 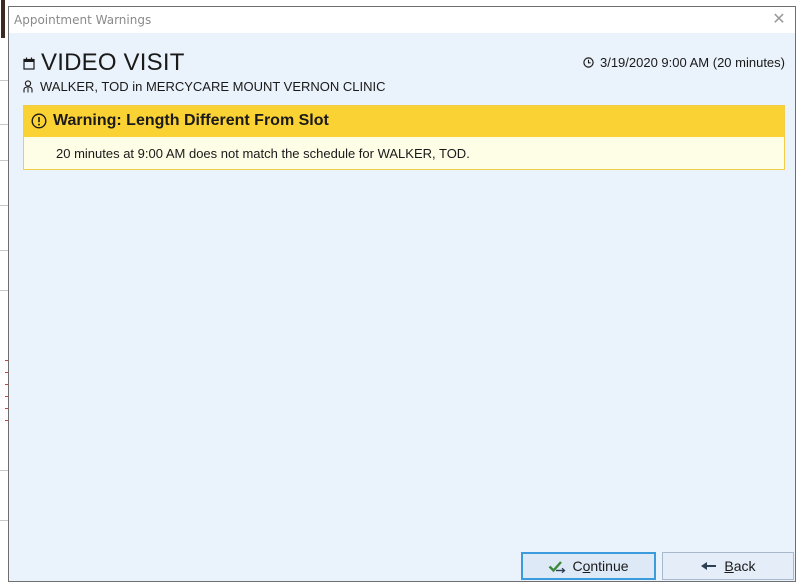 I want to click on visit-type-title: VIDEO VISIT, so click(x=113, y=62).